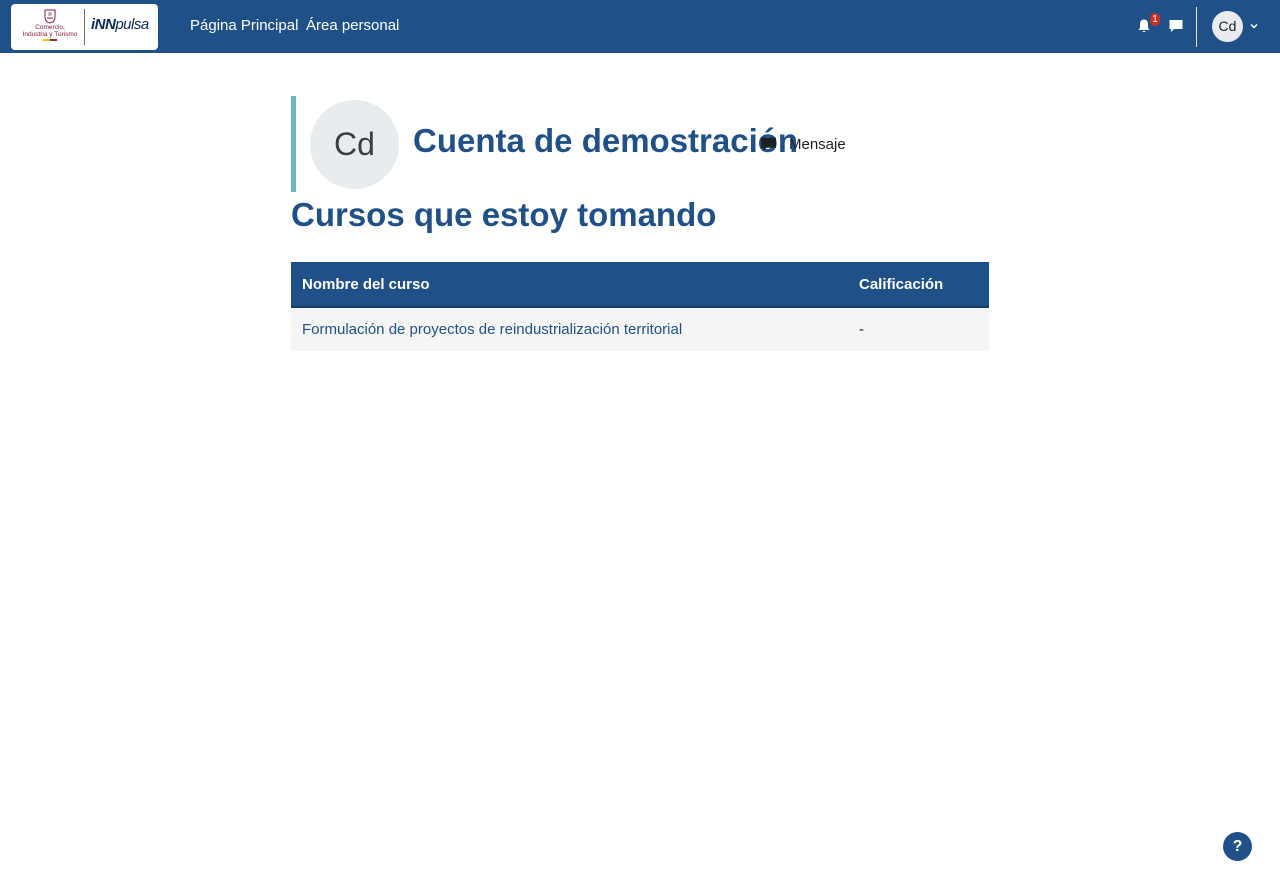  I want to click on site-logo: Comercio, Industria y Turismo iNNpulsa, so click(84, 27).